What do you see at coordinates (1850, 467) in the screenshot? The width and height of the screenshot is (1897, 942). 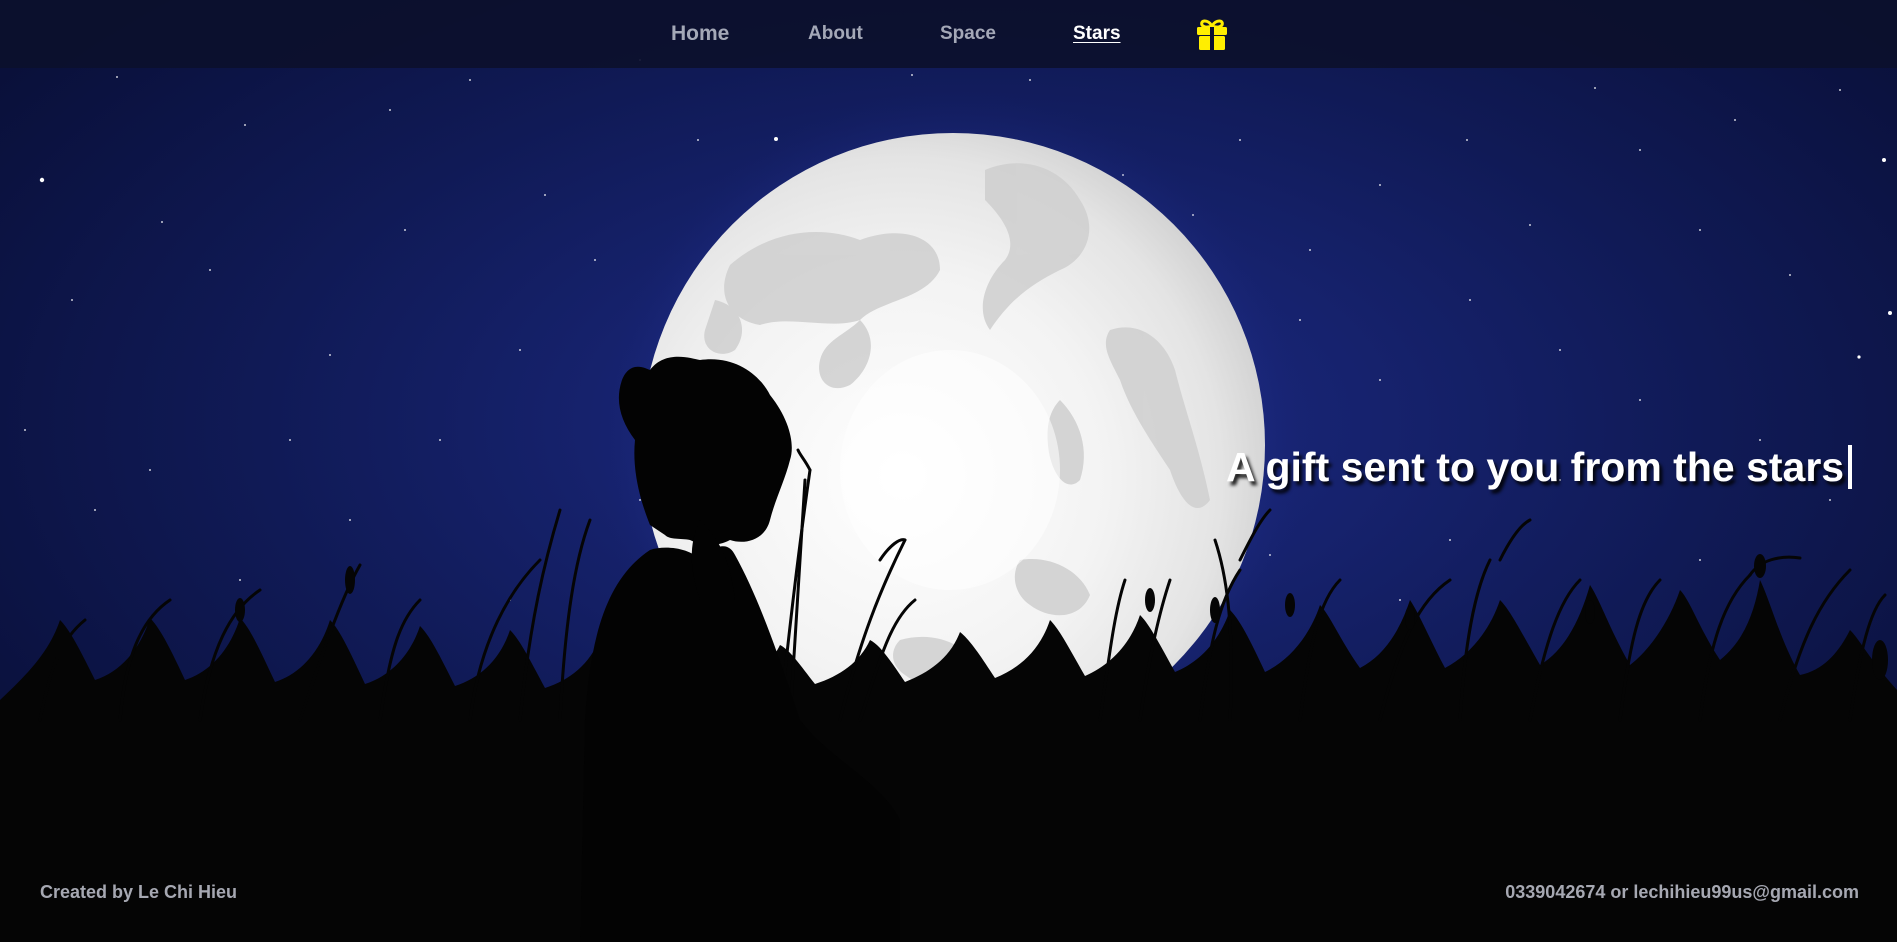 I see `typing-caret` at bounding box center [1850, 467].